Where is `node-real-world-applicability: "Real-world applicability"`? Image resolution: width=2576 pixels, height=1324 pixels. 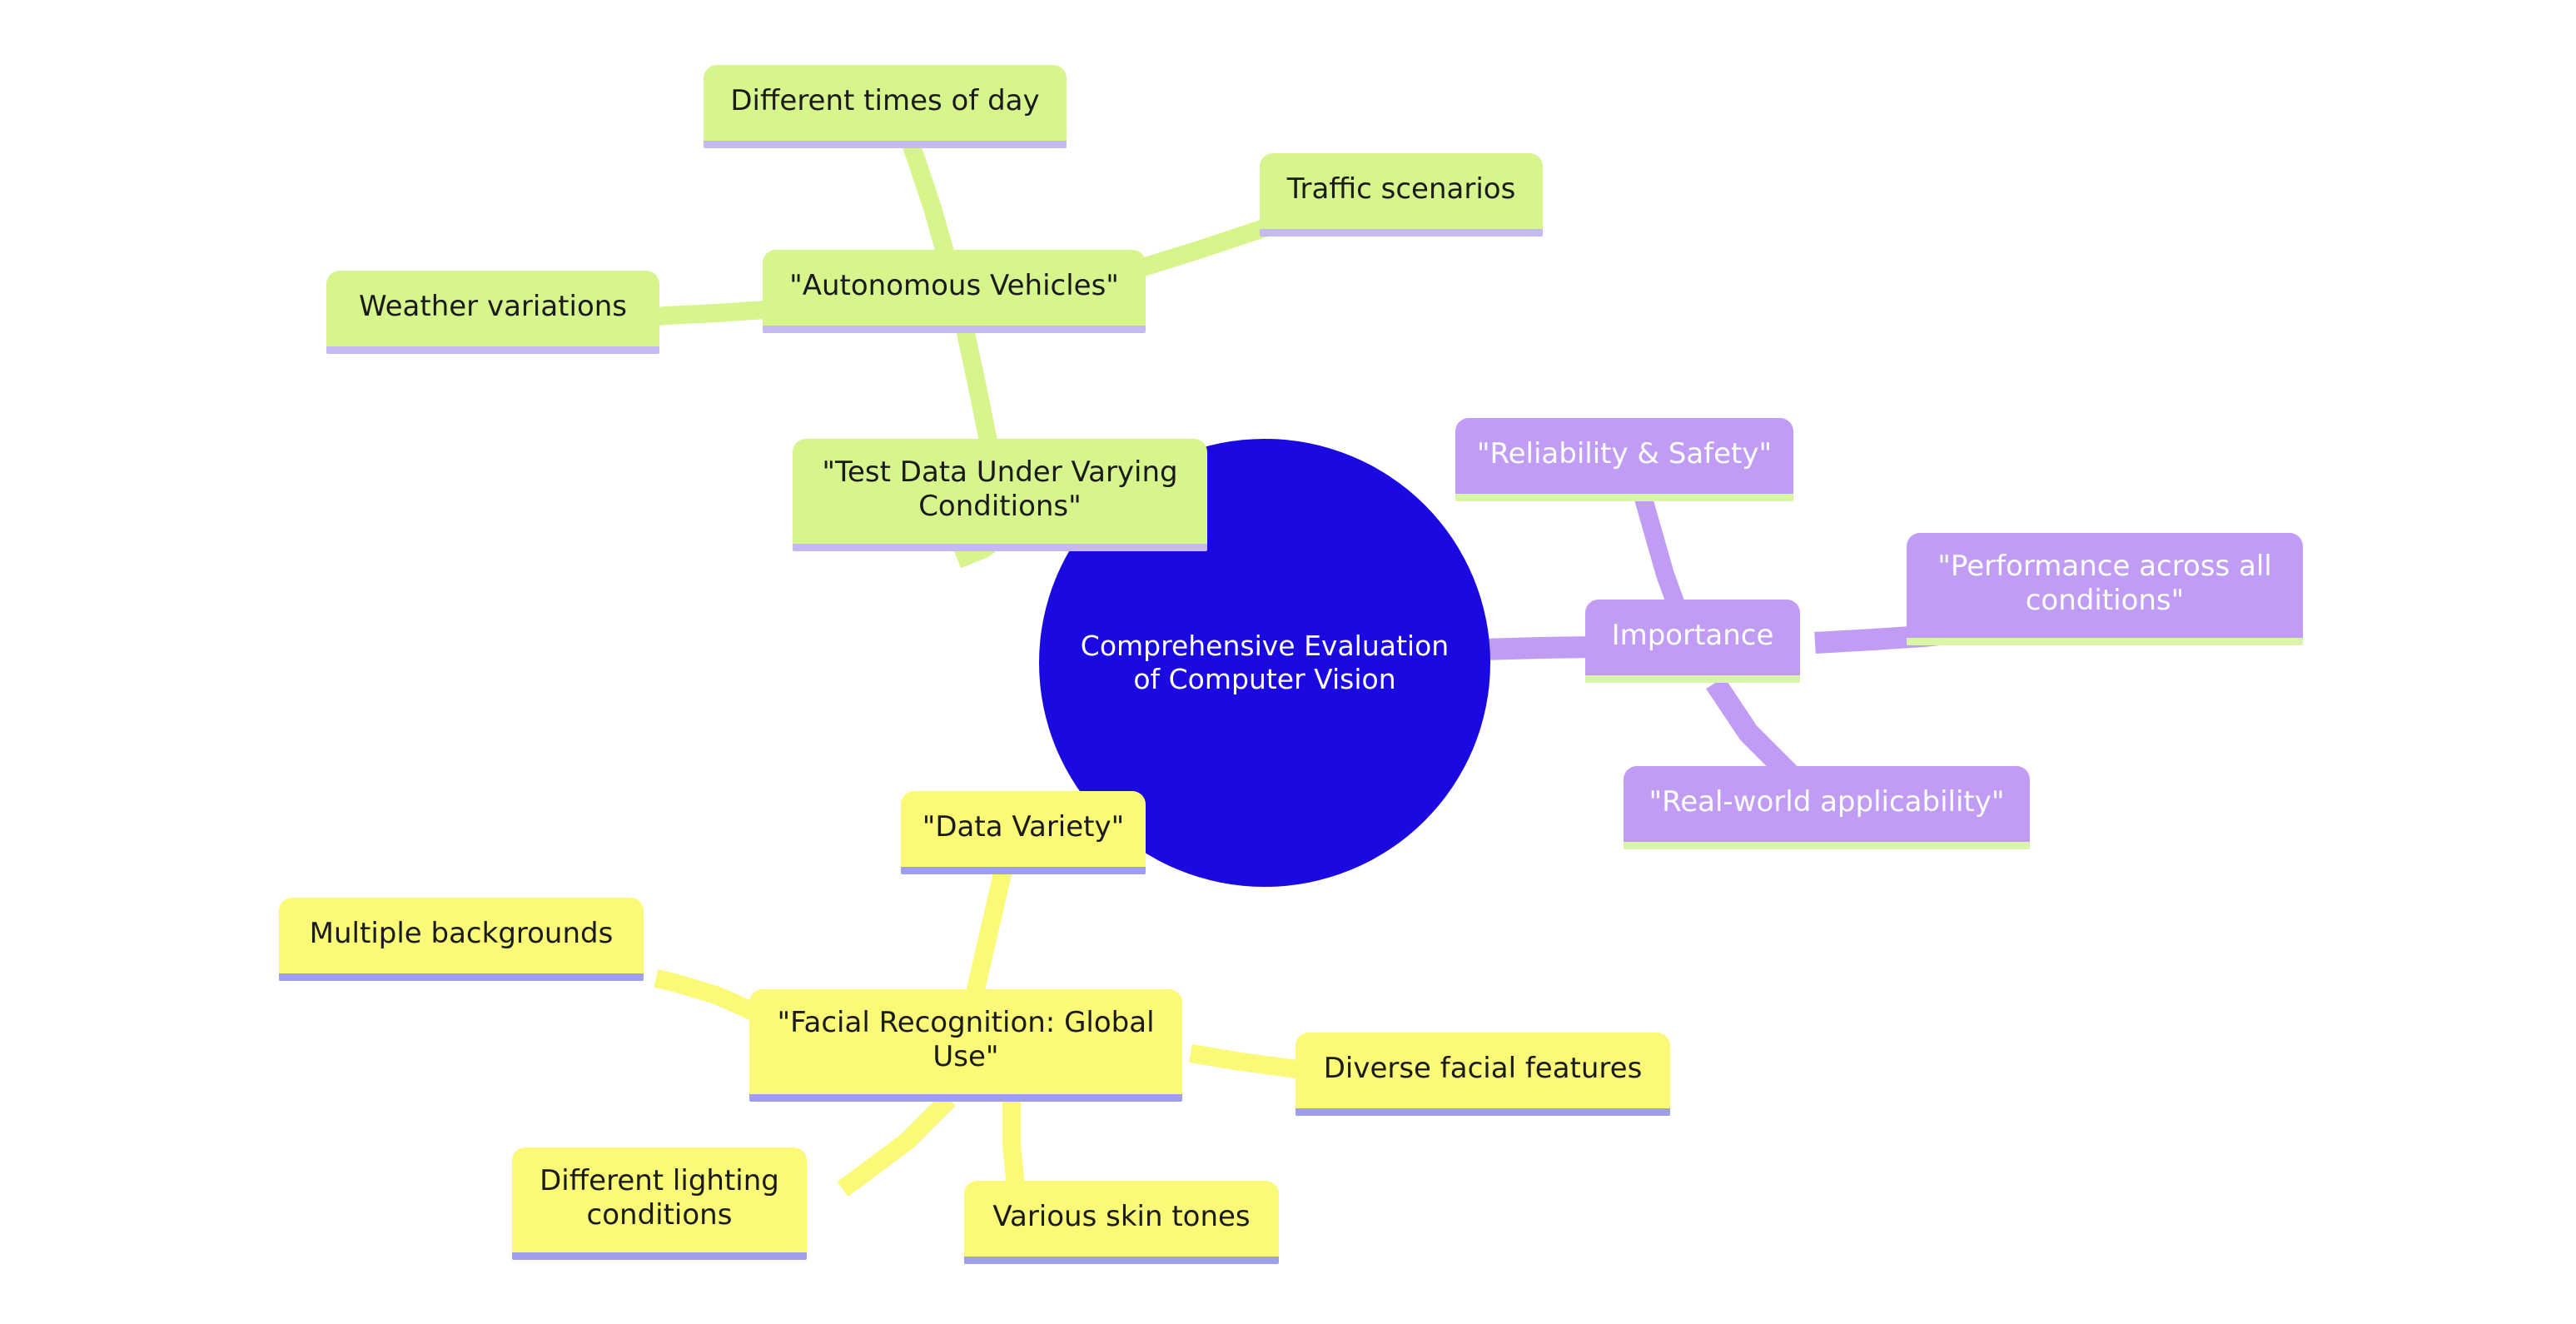 node-real-world-applicability: "Real-world applicability" is located at coordinates (1827, 807).